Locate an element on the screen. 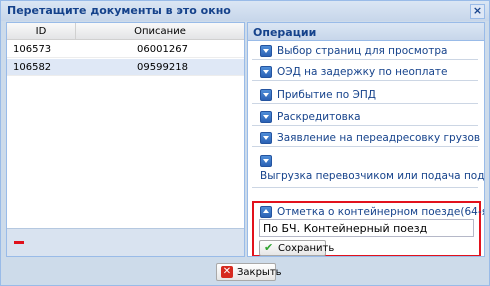 Image resolution: width=490 pixels, height=286 pixels. operation-item: Заявление на переадресовку грузов is located at coordinates (366, 138).